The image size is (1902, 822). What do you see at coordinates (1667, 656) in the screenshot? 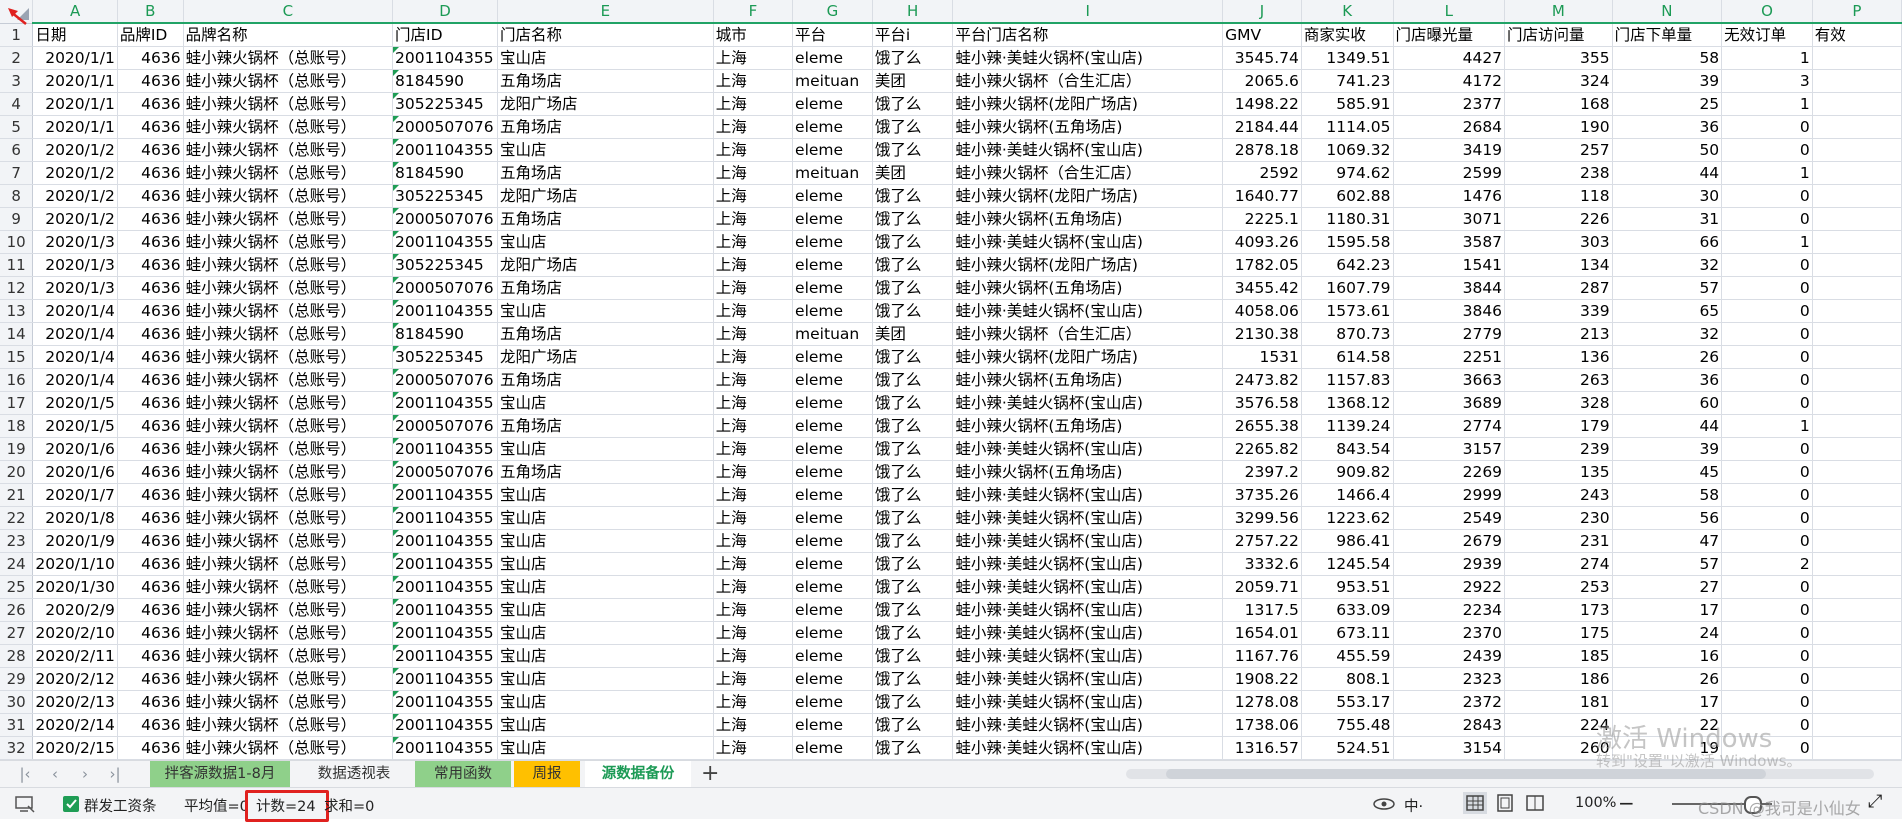
I see `table-cell: 16` at bounding box center [1667, 656].